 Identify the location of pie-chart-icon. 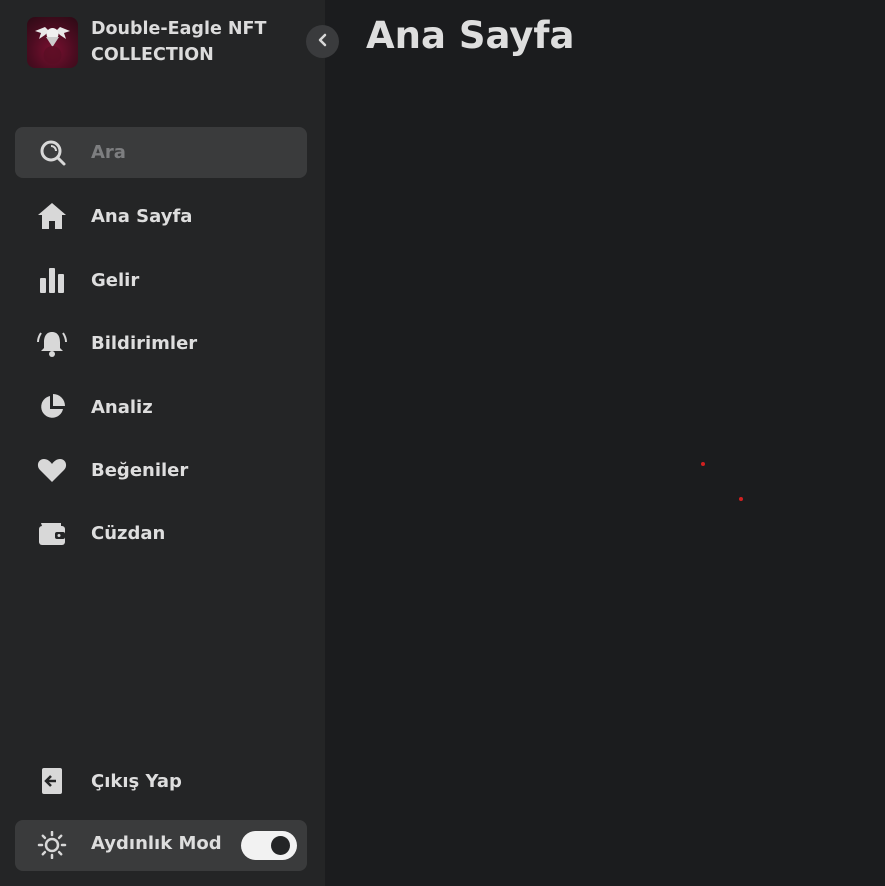
(52, 407).